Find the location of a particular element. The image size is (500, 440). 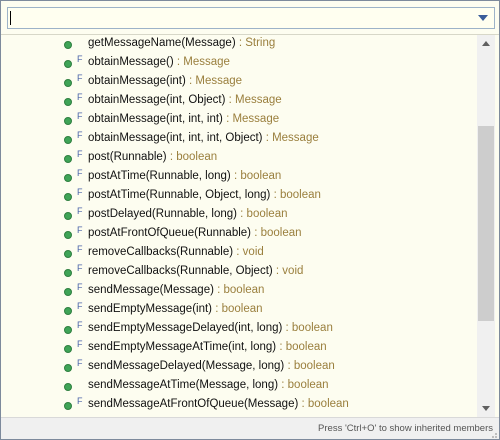

member-name: obtainMessage(int) is located at coordinates (137, 81).